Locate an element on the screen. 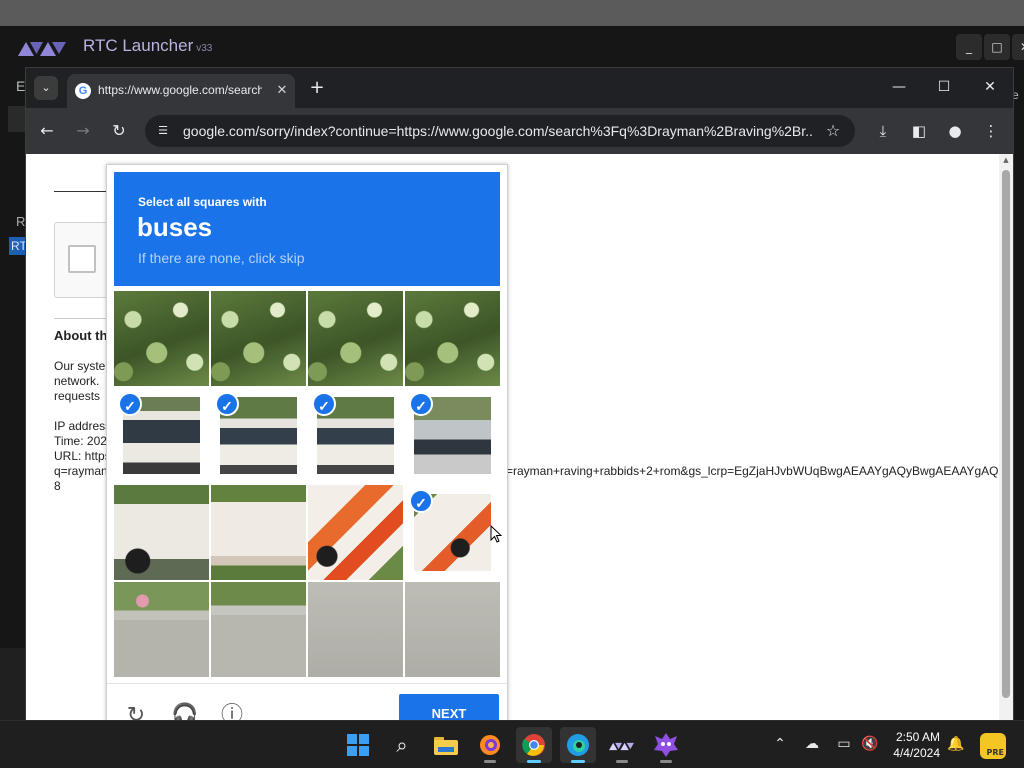 Image resolution: width=1024 pixels, height=768 pixels. firefox-icon is located at coordinates (490, 745).